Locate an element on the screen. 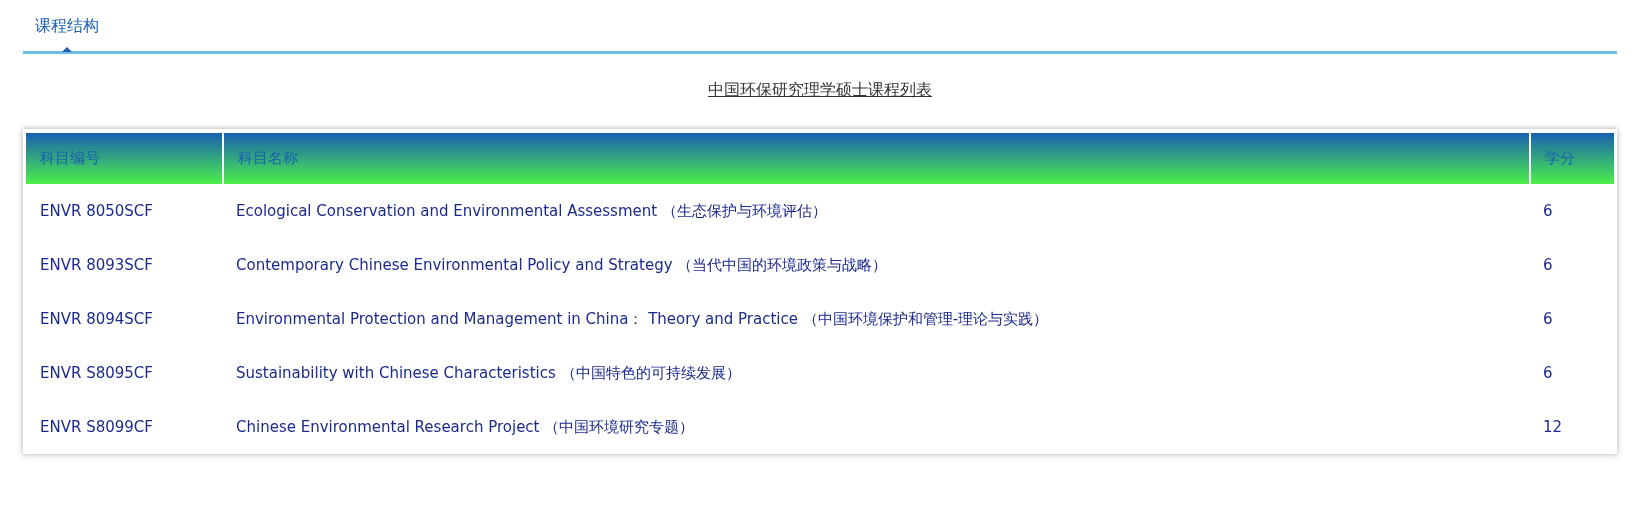  tab: 课程结构 is located at coordinates (67, 33).